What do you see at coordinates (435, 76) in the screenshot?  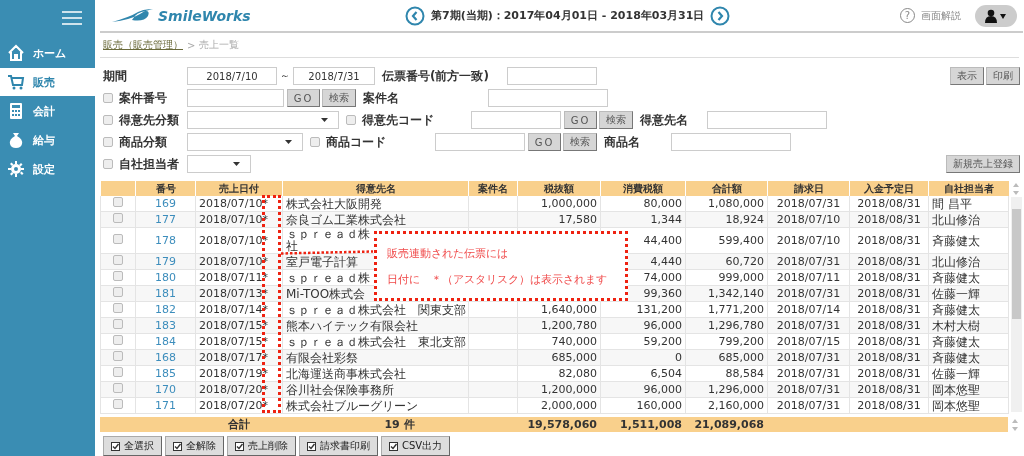 I see `field-label: 伝票番号(前方一致)` at bounding box center [435, 76].